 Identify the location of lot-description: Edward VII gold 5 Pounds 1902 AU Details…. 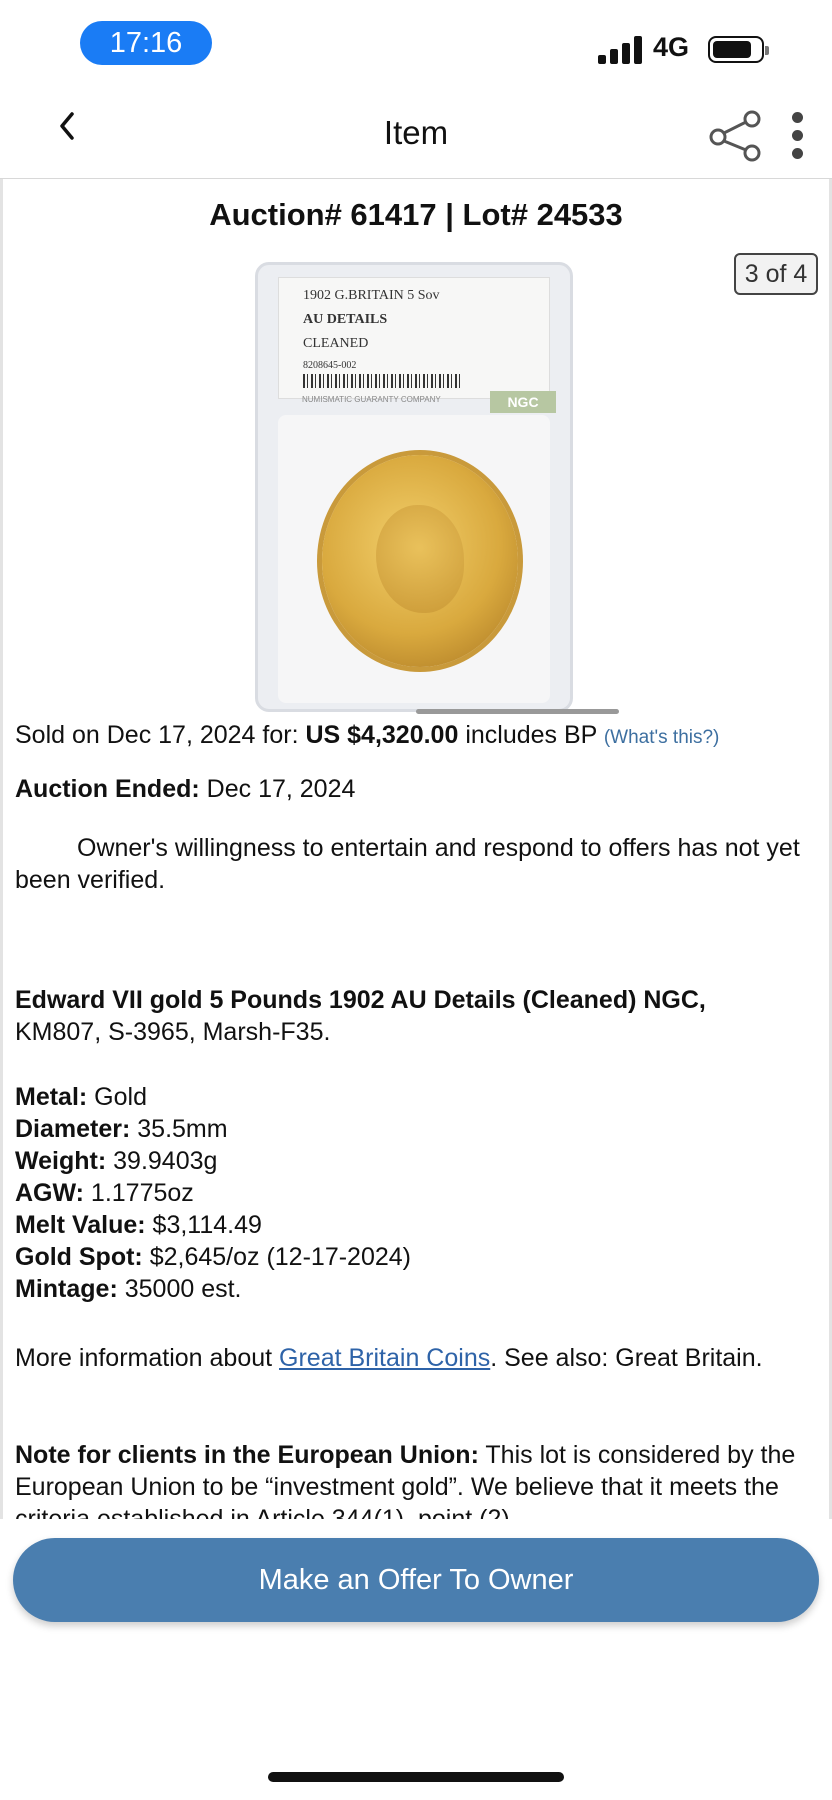
(415, 1016).